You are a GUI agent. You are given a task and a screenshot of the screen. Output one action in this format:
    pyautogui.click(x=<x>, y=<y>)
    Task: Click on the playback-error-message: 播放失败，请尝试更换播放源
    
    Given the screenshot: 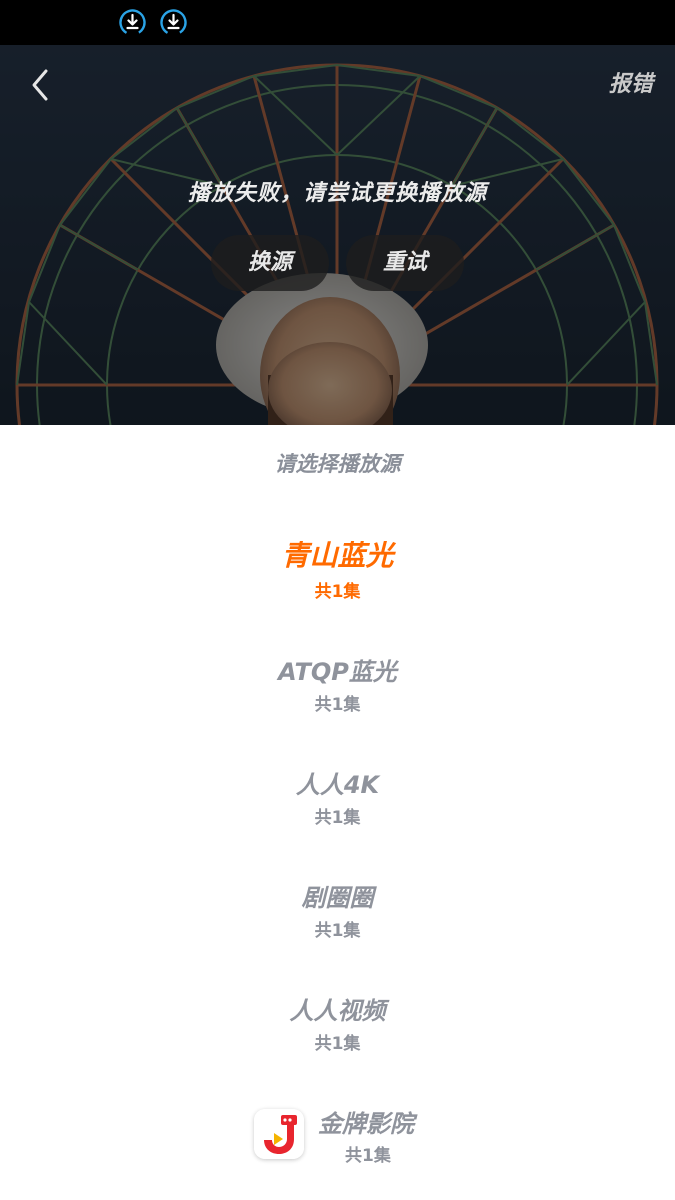 What is the action you would take?
    pyautogui.click(x=337, y=193)
    